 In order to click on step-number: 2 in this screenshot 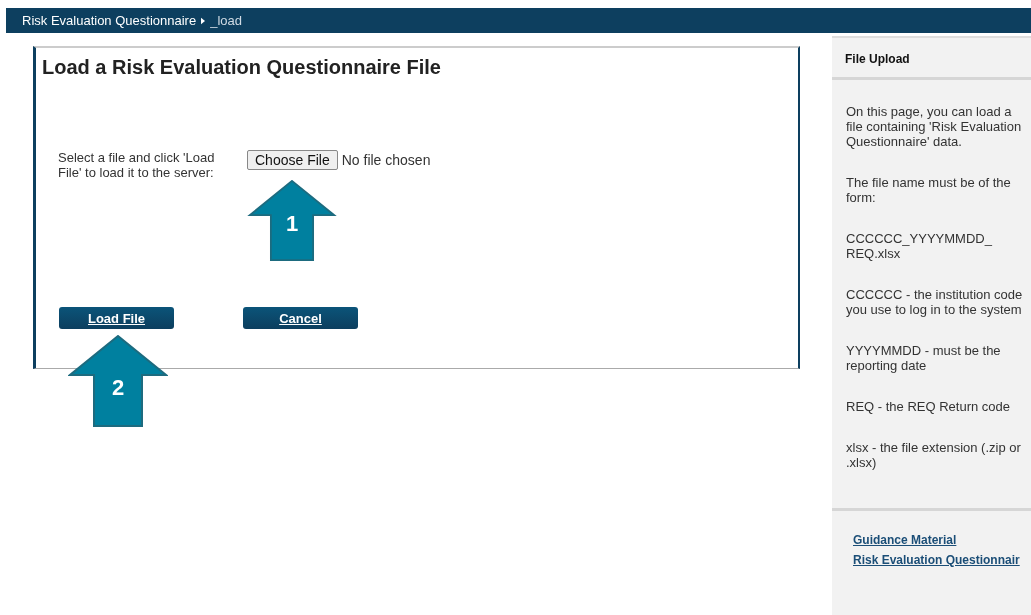, I will do `click(118, 388)`.